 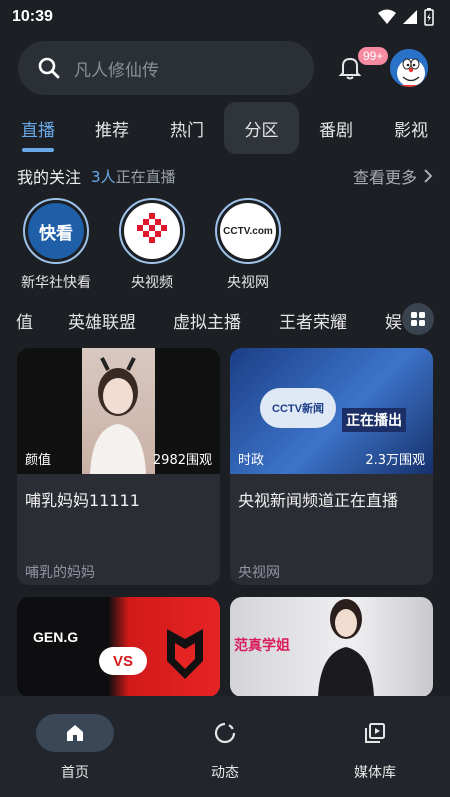 I want to click on card-owner: 央视网, so click(x=259, y=573).